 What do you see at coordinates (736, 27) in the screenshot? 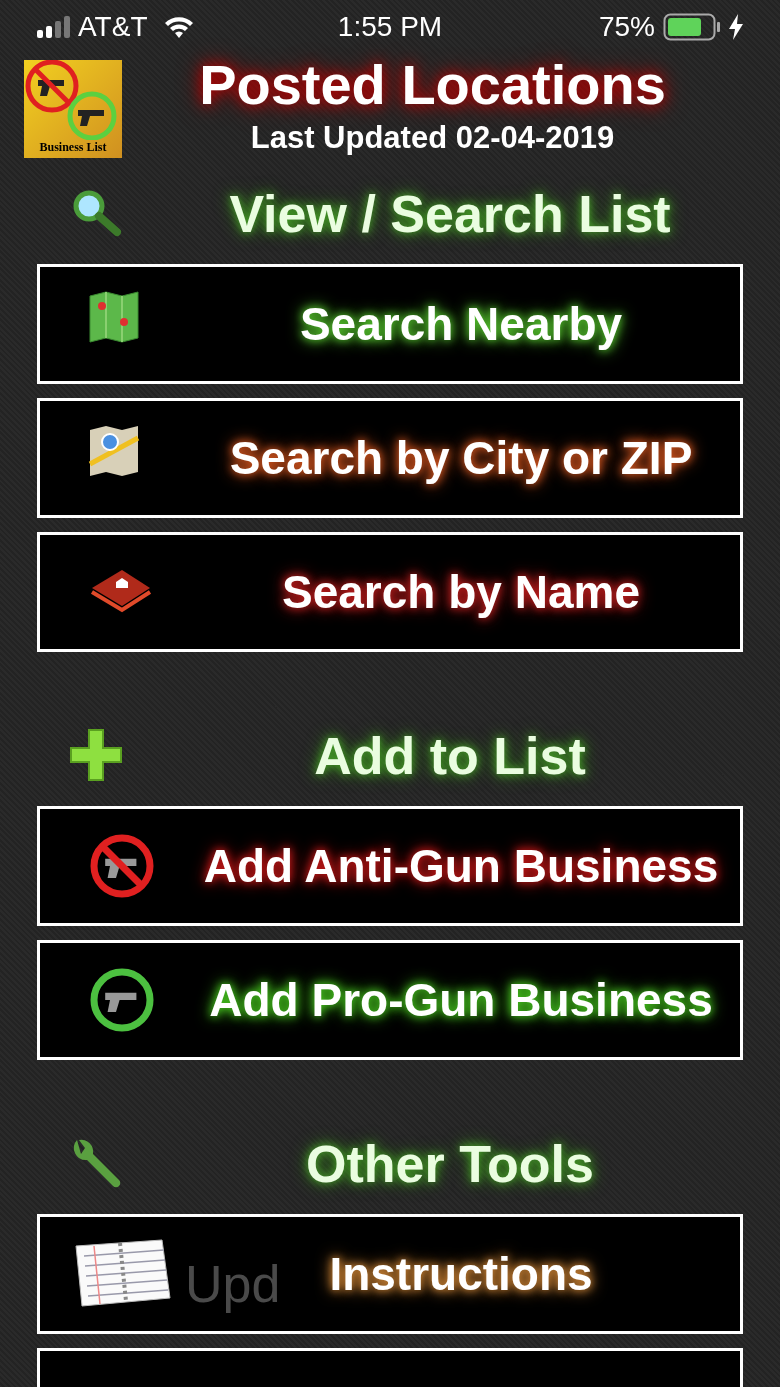
I see `charging-icon` at bounding box center [736, 27].